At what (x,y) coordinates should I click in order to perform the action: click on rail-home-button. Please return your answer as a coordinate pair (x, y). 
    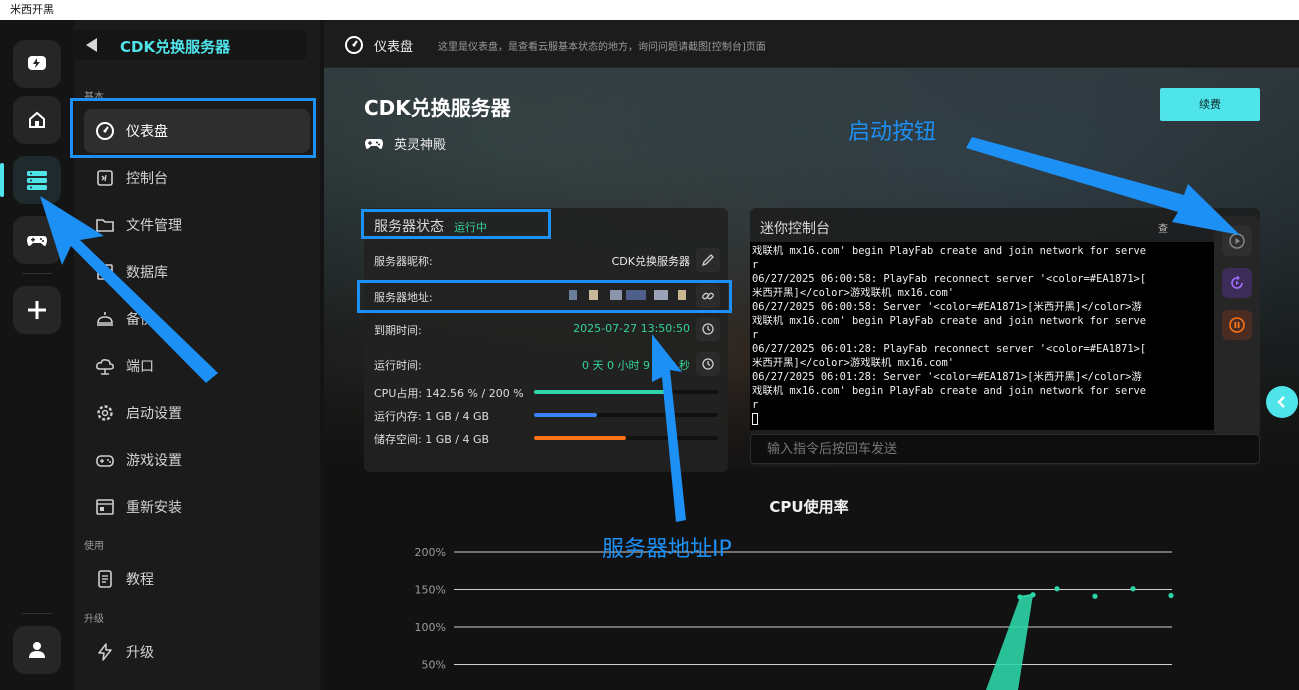
    Looking at the image, I should click on (37, 120).